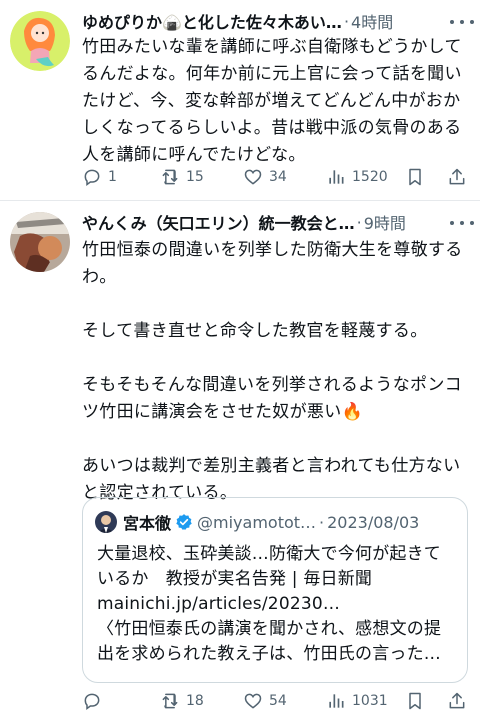 The image size is (480, 725). What do you see at coordinates (182, 701) in the screenshot?
I see `retweet-button: 18` at bounding box center [182, 701].